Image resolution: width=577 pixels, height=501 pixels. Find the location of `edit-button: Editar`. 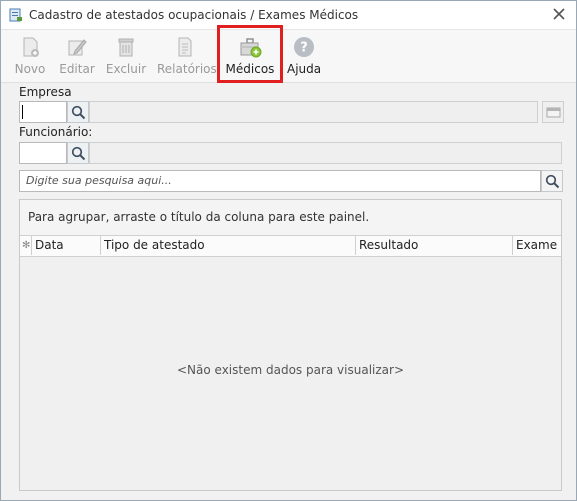

edit-button: Editar is located at coordinates (77, 56).